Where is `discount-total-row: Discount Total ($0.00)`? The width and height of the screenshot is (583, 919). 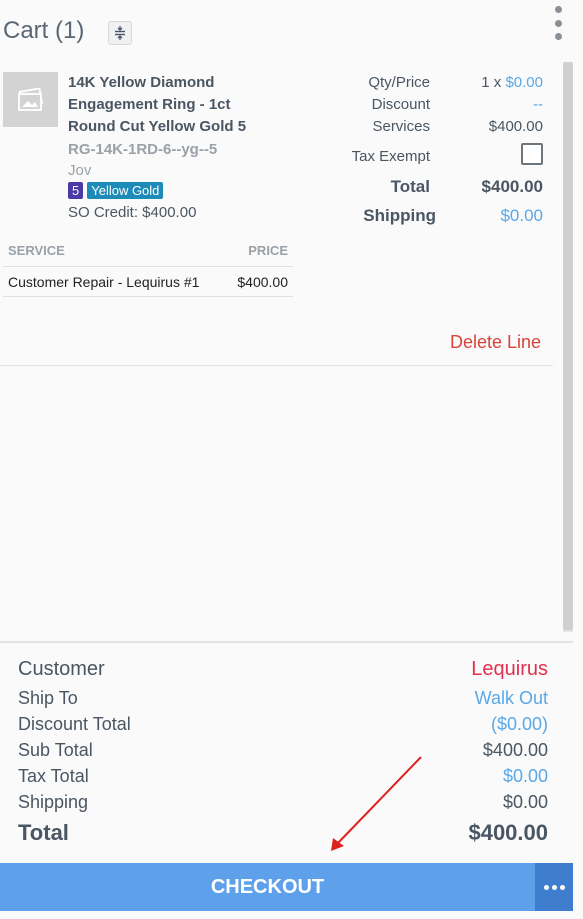
discount-total-row: Discount Total ($0.00) is located at coordinates (283, 724).